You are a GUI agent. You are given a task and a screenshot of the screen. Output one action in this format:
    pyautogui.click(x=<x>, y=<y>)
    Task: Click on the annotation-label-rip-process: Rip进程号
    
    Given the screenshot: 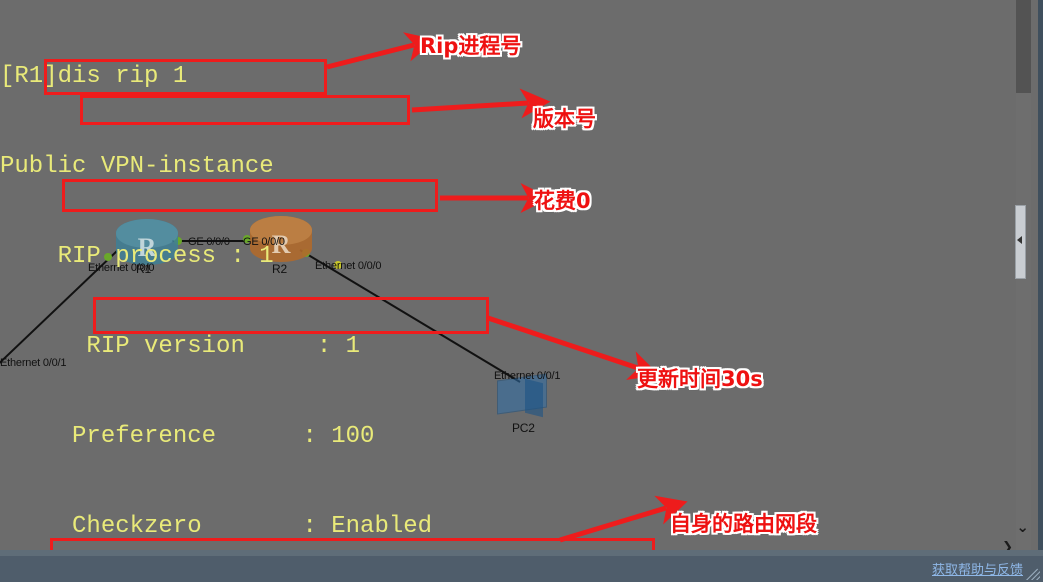 What is the action you would take?
    pyautogui.click(x=471, y=46)
    